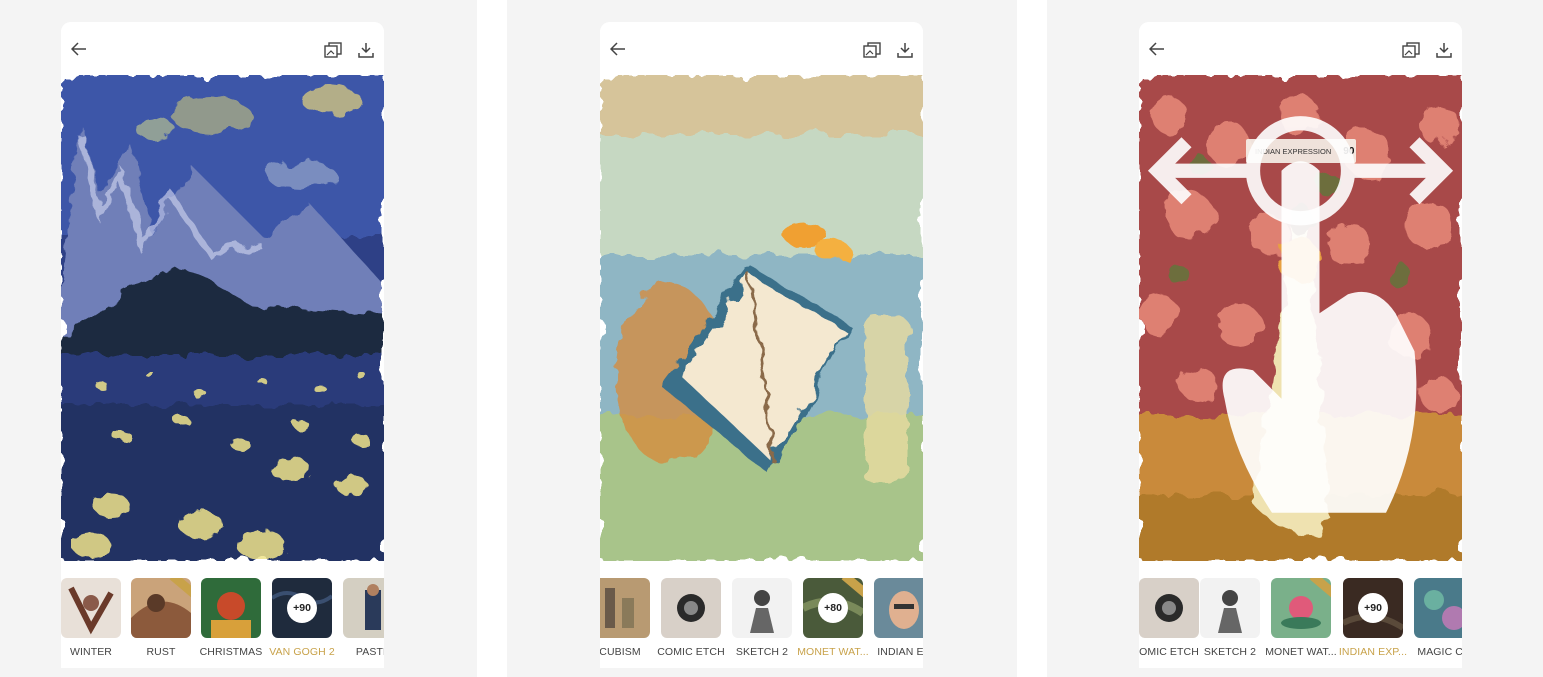 The height and width of the screenshot is (677, 1543). What do you see at coordinates (231, 652) in the screenshot?
I see `filter-label: CHRISTMAS` at bounding box center [231, 652].